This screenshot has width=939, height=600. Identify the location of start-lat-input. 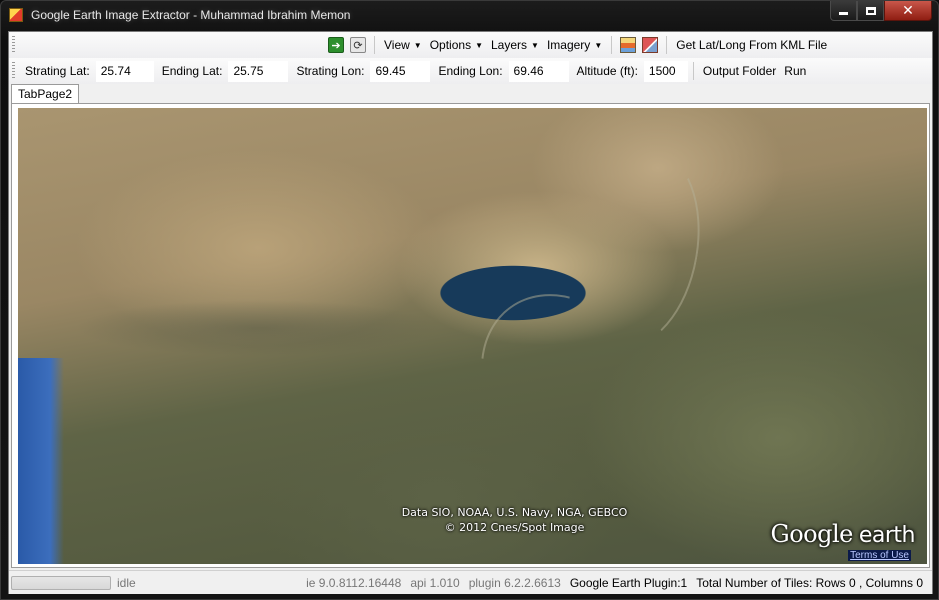
(124, 71).